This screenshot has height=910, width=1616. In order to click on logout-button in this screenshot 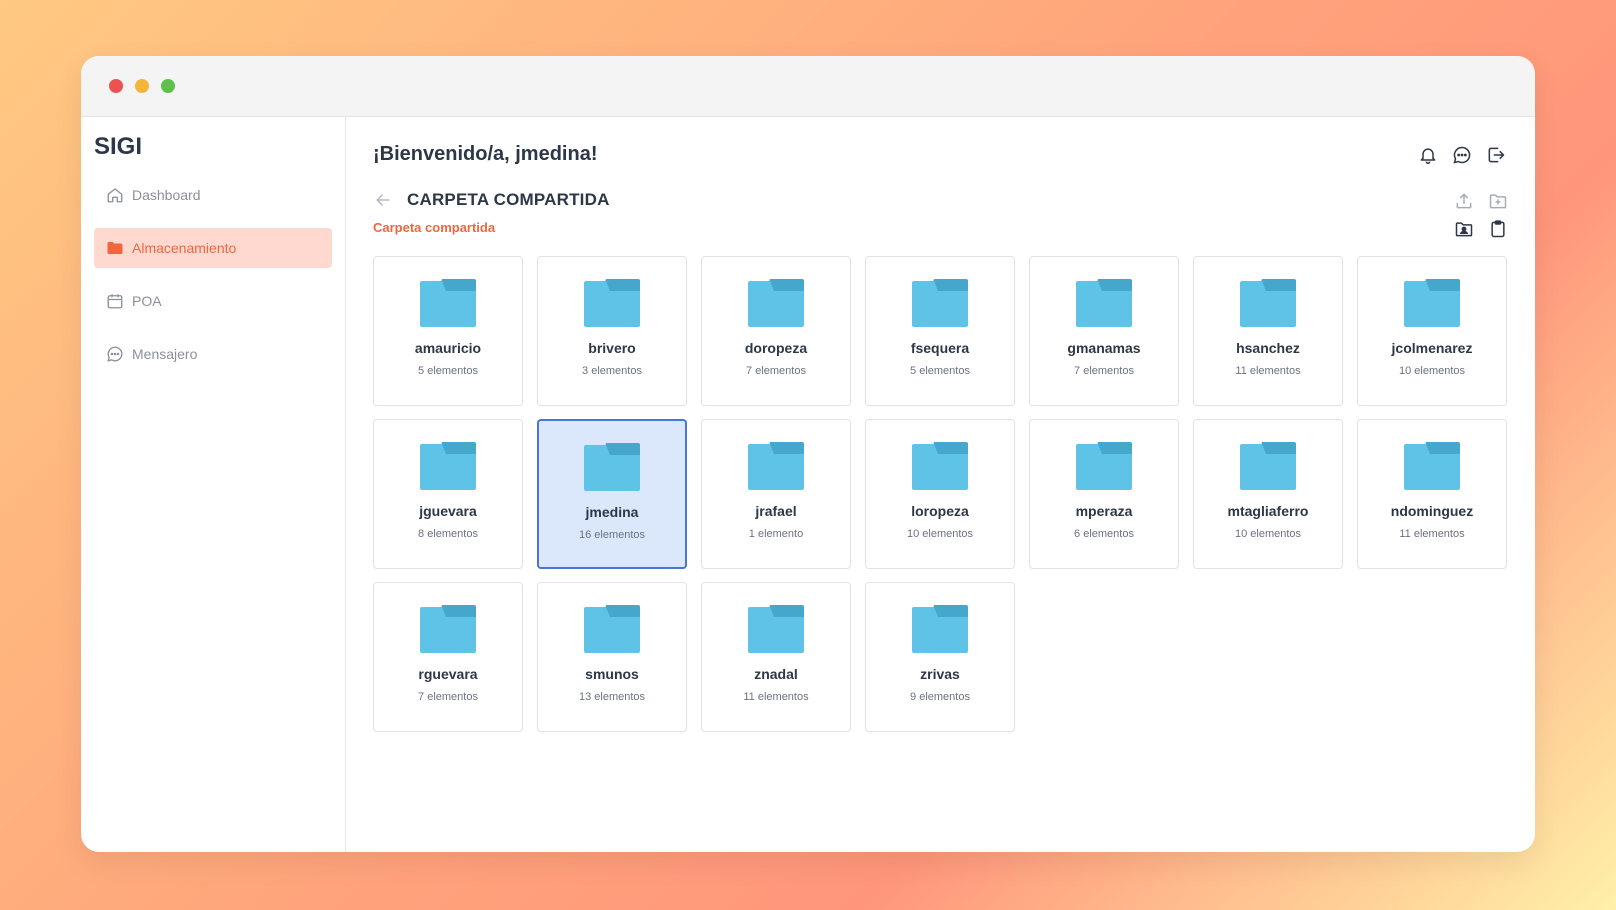, I will do `click(1496, 155)`.